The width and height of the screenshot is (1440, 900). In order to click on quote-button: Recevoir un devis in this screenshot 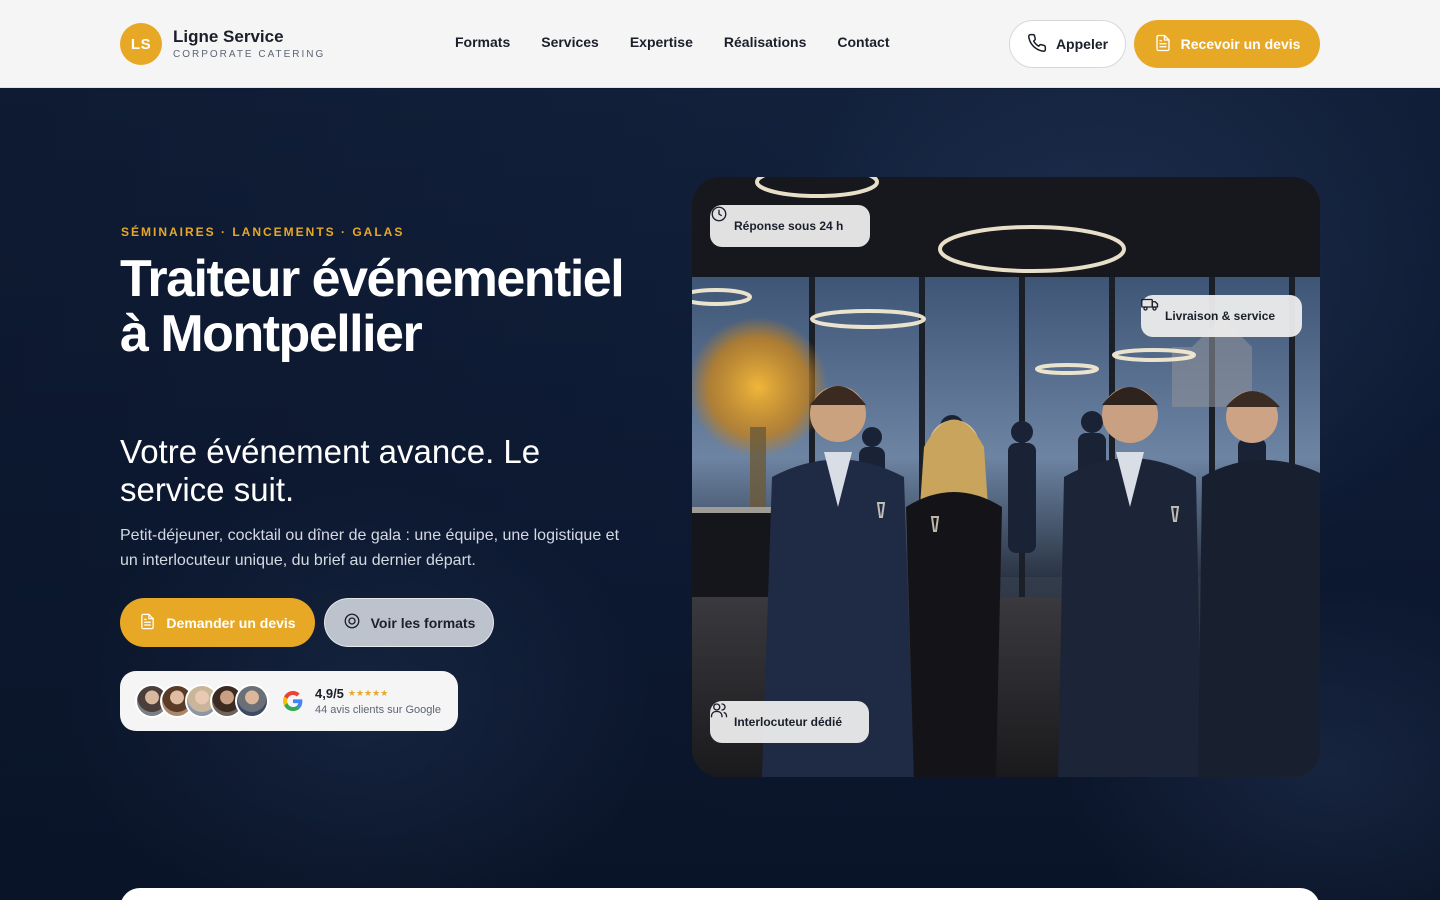, I will do `click(1227, 44)`.